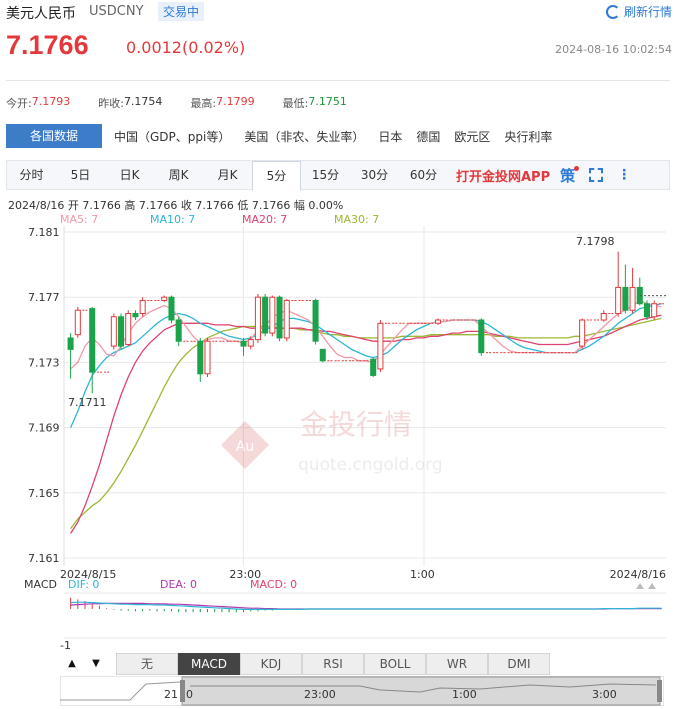 The height and width of the screenshot is (709, 676). I want to click on tab-period-5day: 5日, so click(80, 175).